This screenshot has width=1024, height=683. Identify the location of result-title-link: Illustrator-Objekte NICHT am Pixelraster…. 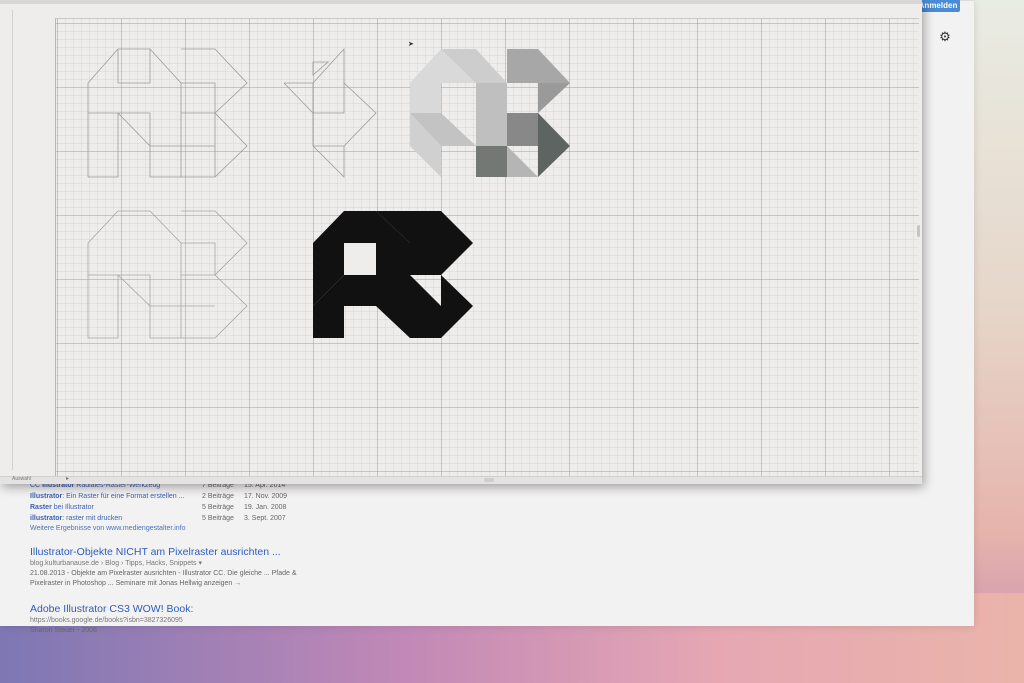
(310, 552).